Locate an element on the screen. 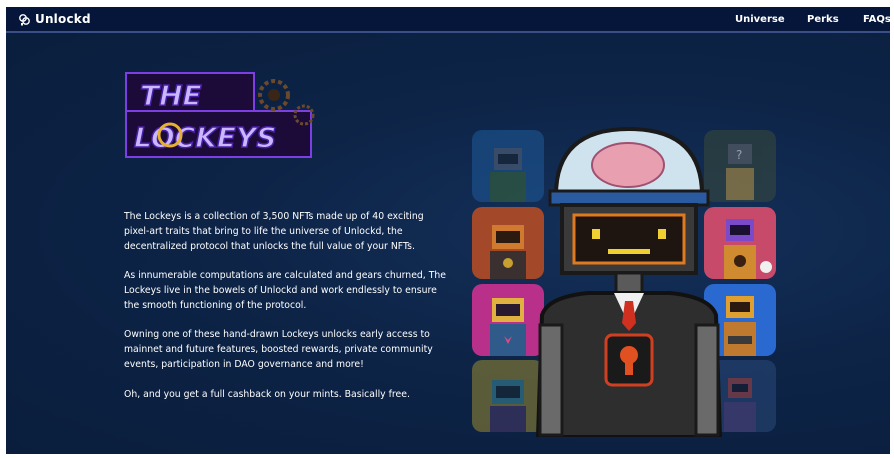 This screenshot has width=894, height=458. brand-link: Unlockd is located at coordinates (54, 19).